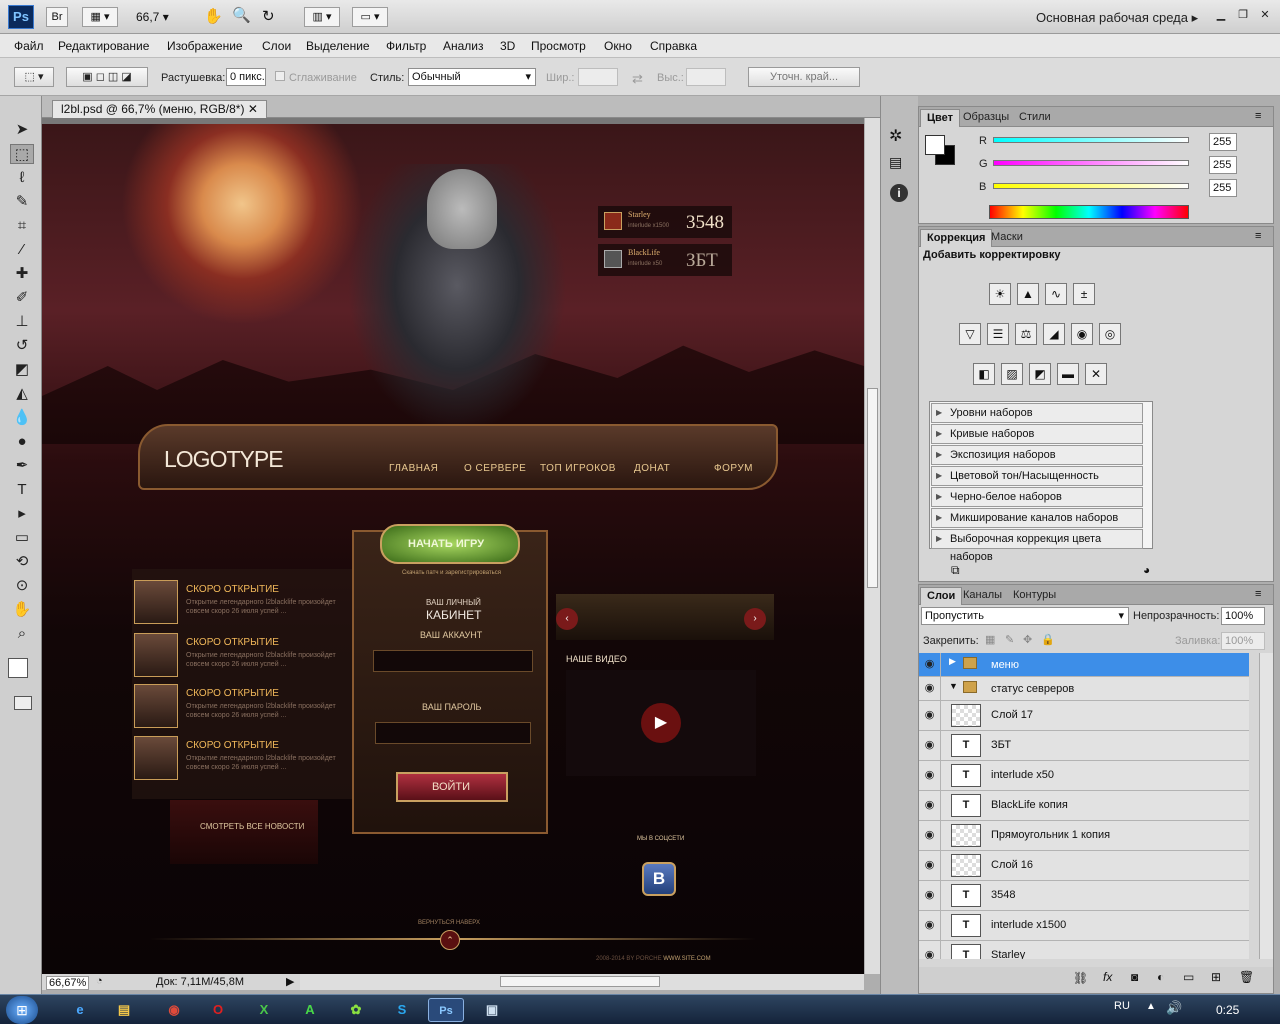 Image resolution: width=1280 pixels, height=1024 pixels. Describe the element at coordinates (1096, 374) in the screenshot. I see `selective-color-icon: ✕` at that location.